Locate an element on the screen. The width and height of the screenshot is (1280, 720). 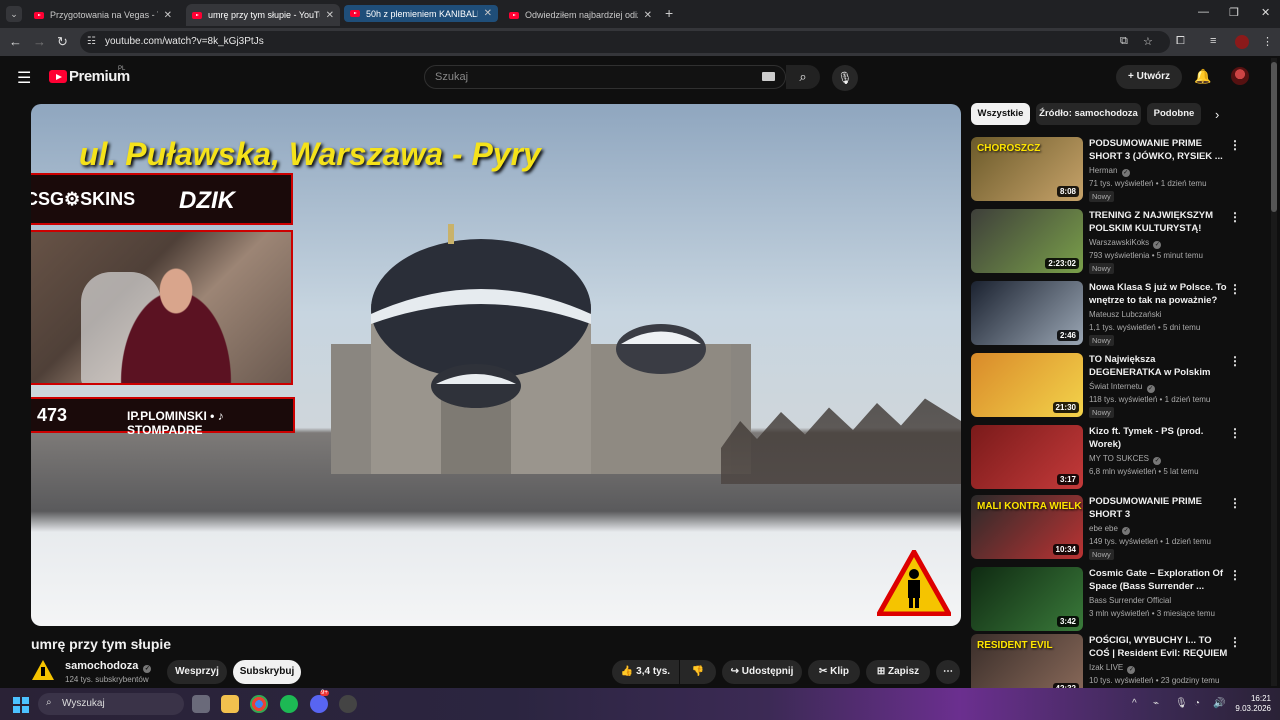
cast-icon: ⧉ is located at coordinates (1124, 41).